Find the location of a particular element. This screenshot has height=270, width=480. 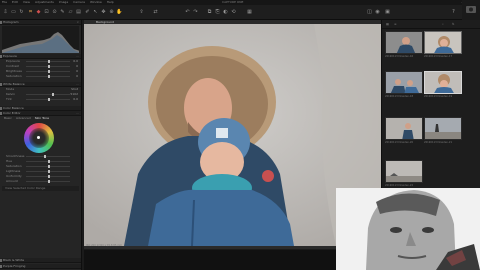

camera-icon is located at coordinates (471, 10).